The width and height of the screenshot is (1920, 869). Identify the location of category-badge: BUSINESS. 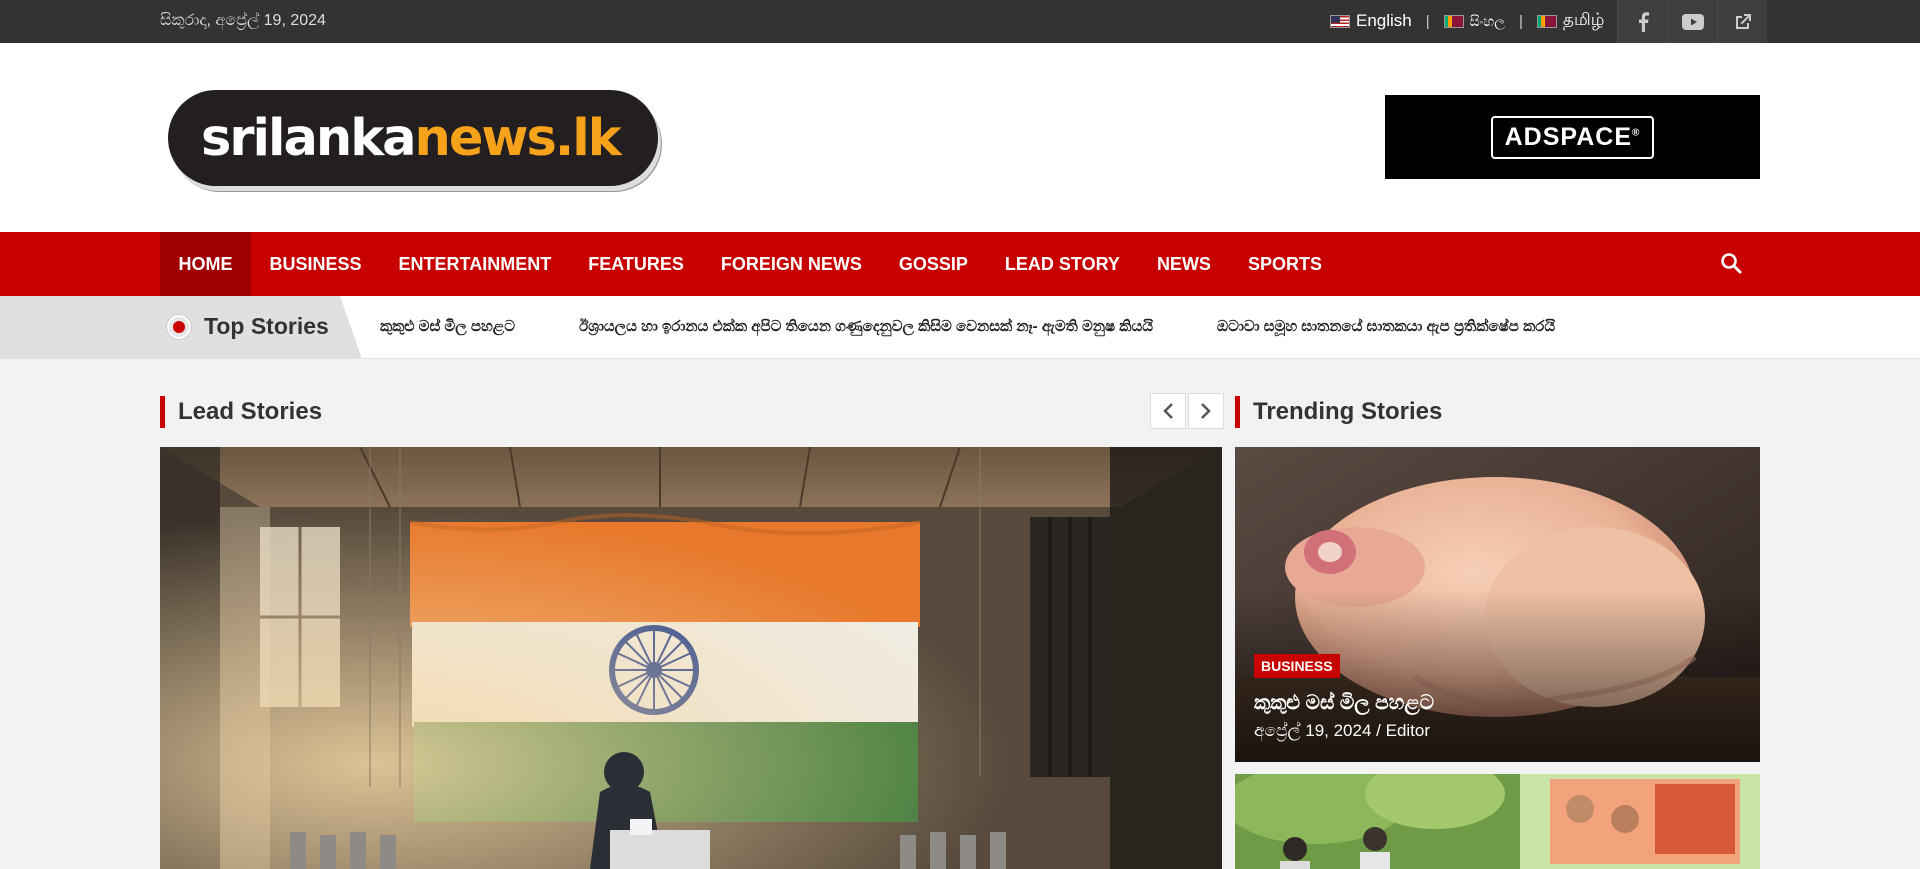
(1297, 666).